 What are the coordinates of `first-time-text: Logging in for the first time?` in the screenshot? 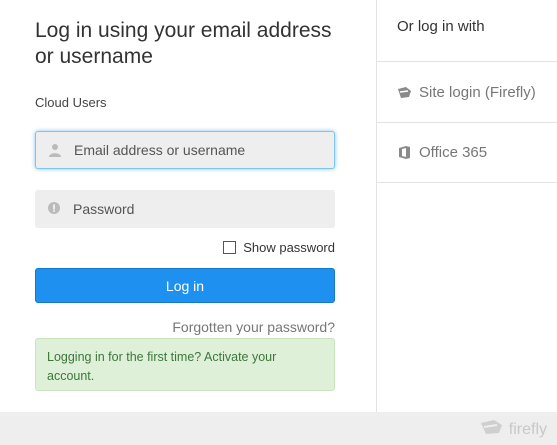 It's located at (126, 357).